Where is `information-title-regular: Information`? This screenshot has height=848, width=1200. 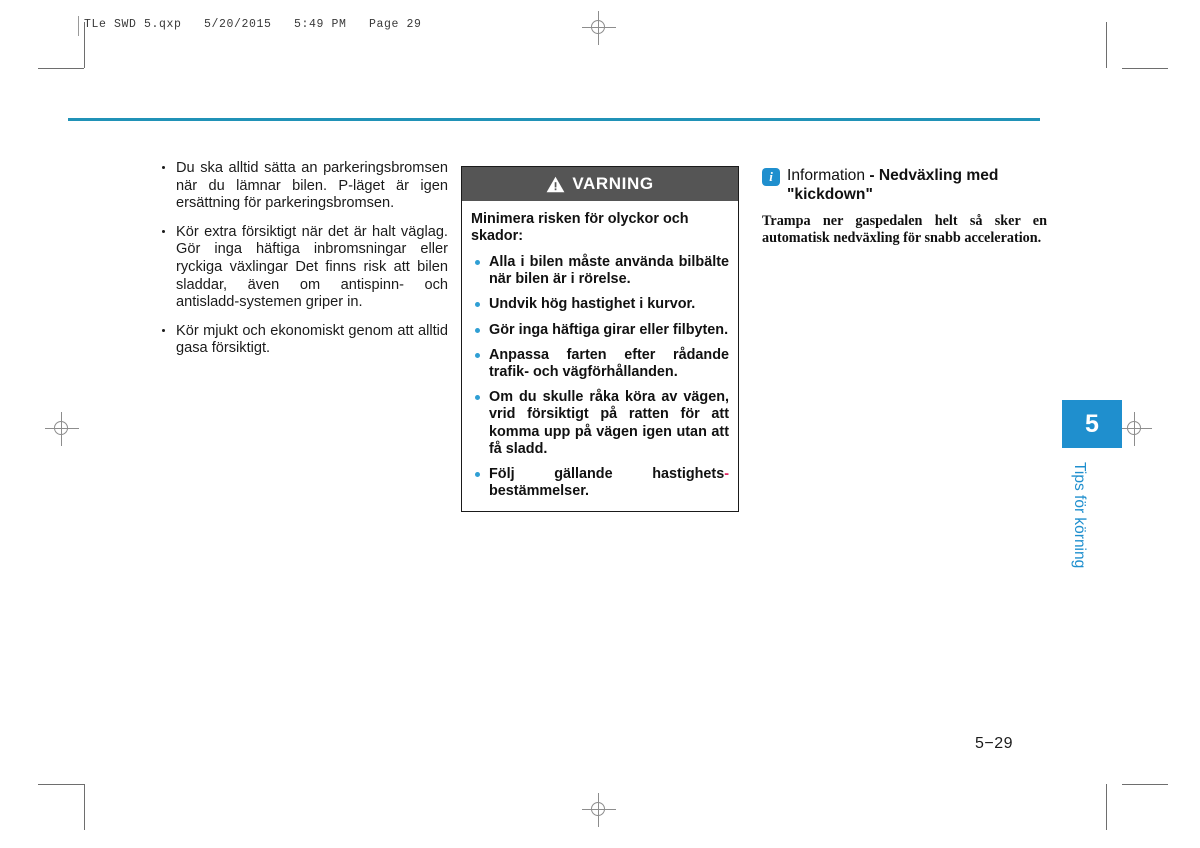 information-title-regular: Information is located at coordinates (826, 175).